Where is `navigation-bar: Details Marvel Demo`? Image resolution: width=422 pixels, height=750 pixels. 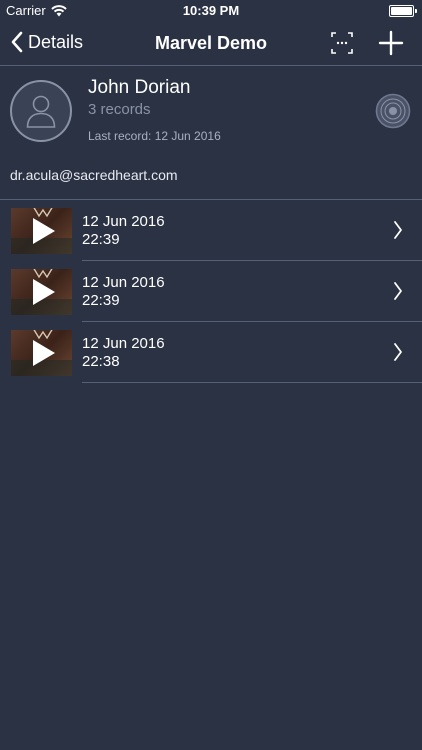 navigation-bar: Details Marvel Demo is located at coordinates (211, 44).